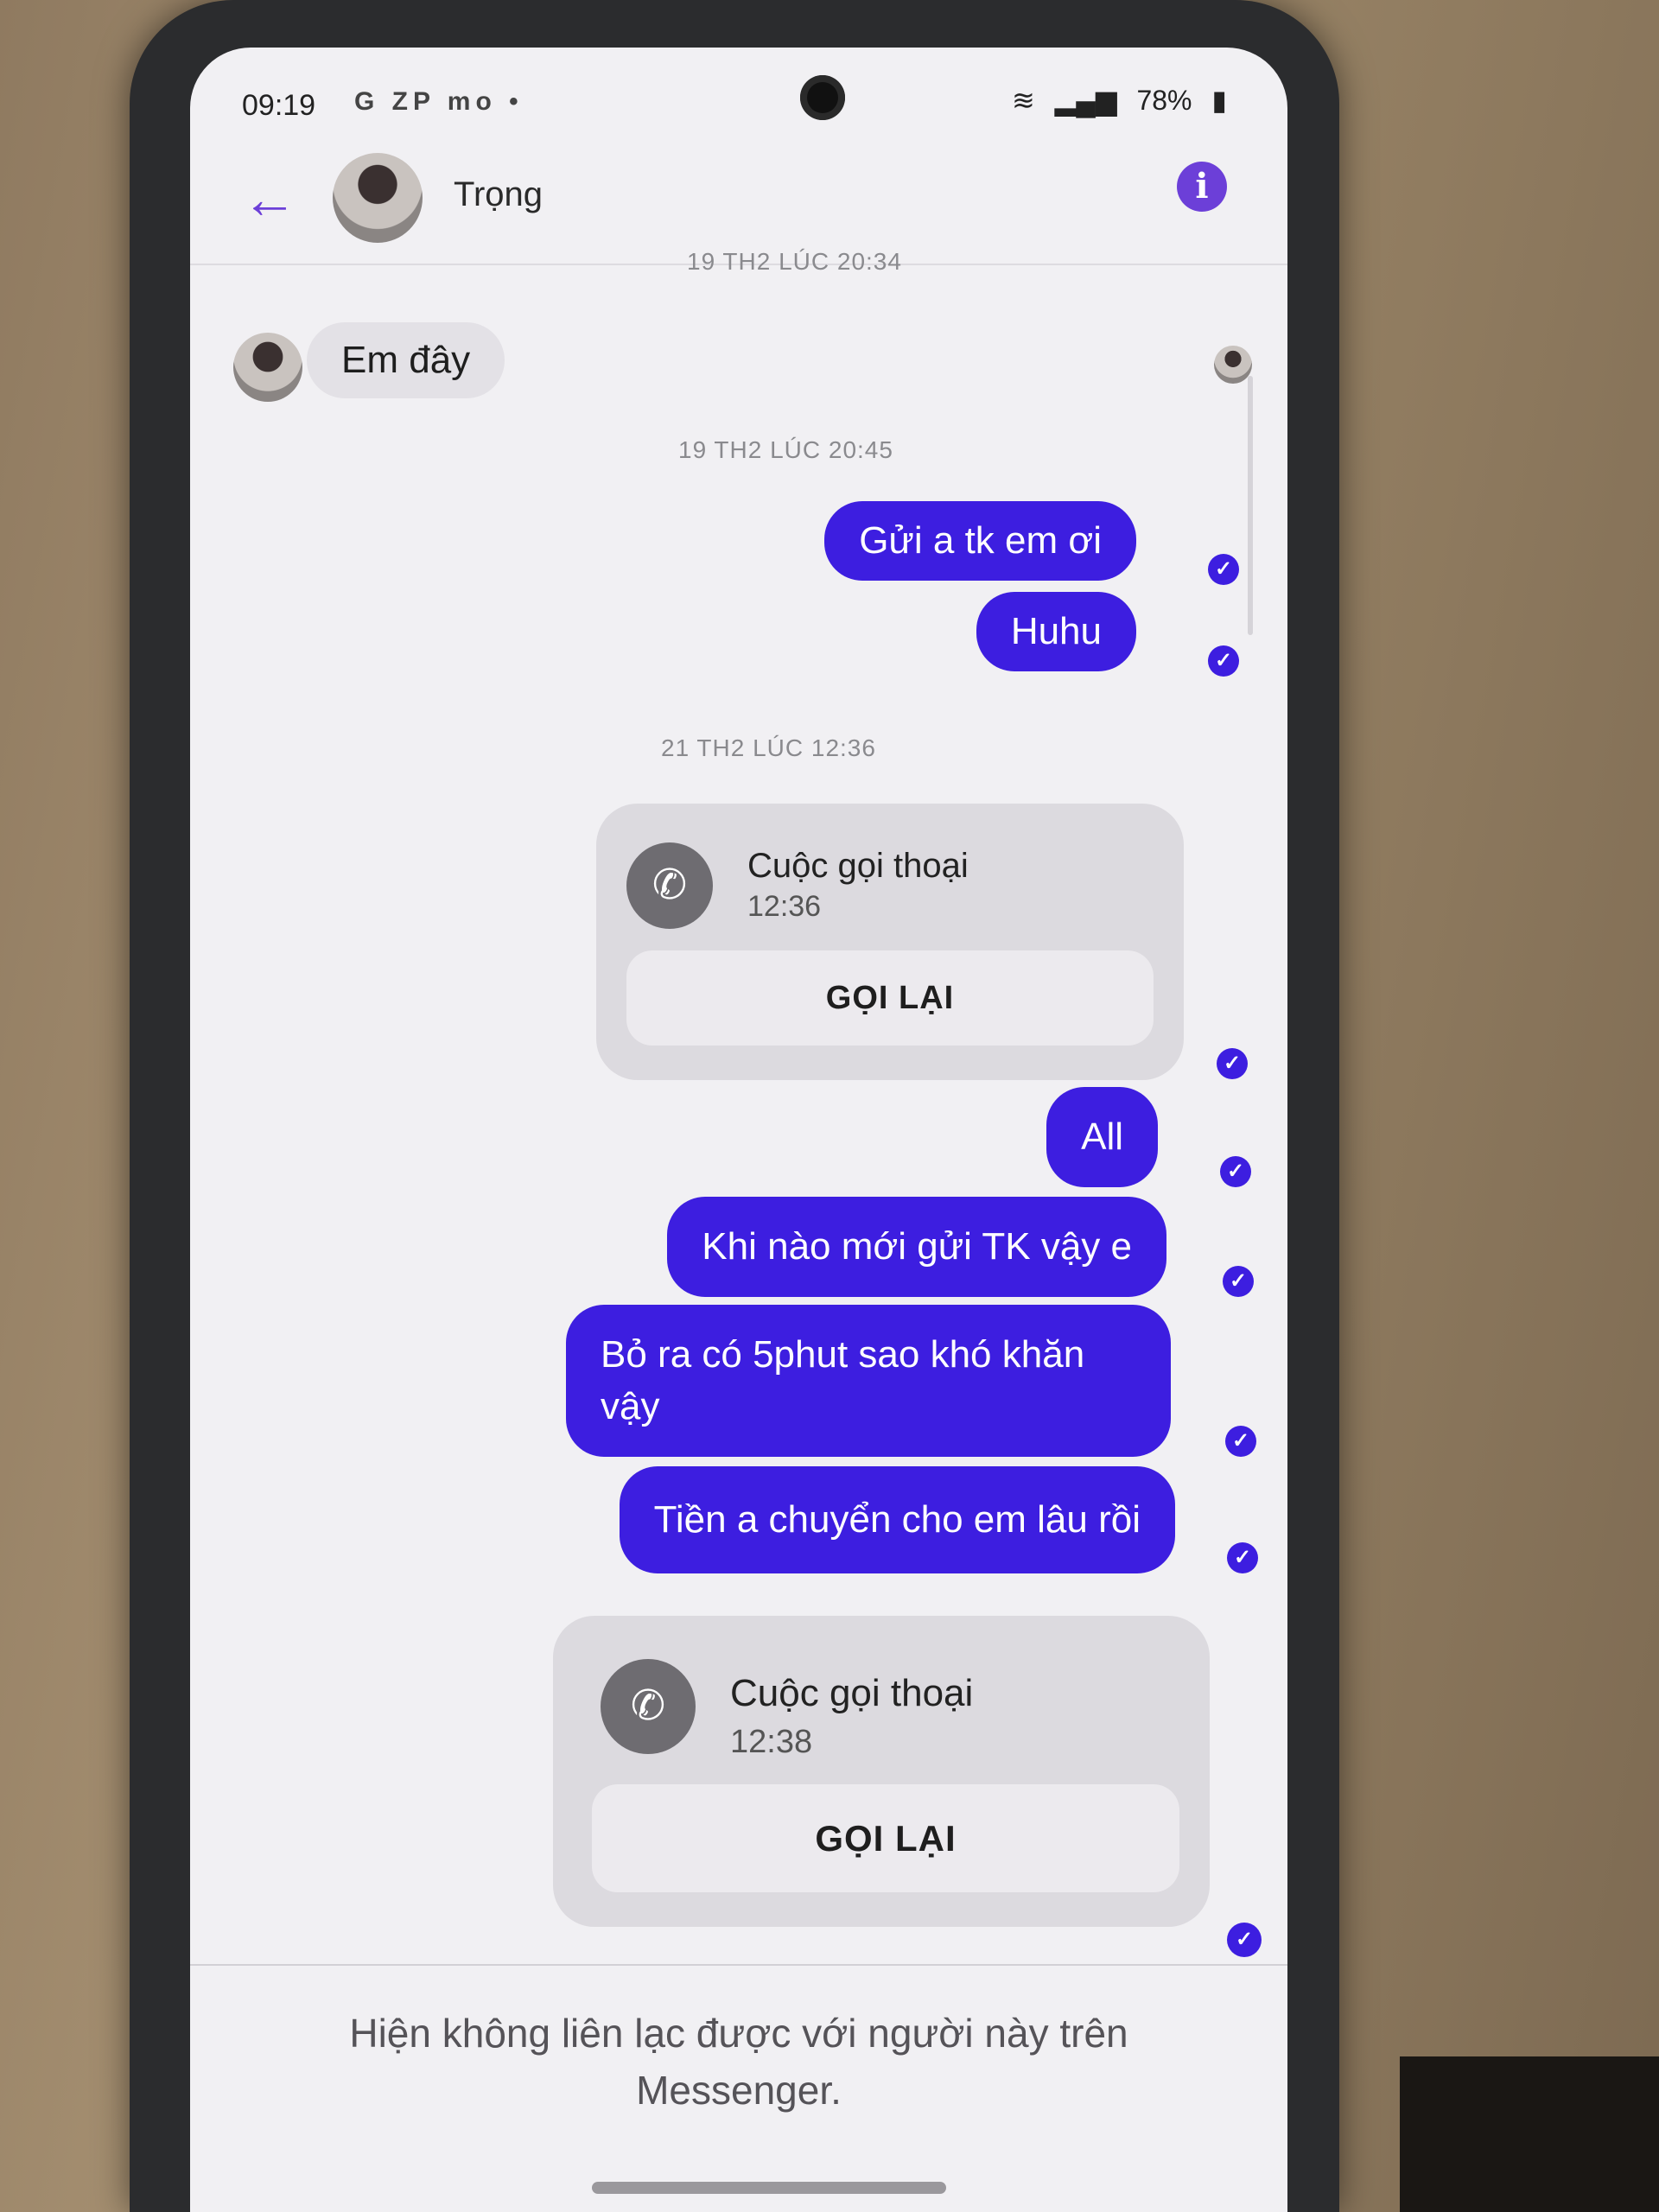 The height and width of the screenshot is (2212, 1659). What do you see at coordinates (1233, 365) in the screenshot?
I see `seen-avatar` at bounding box center [1233, 365].